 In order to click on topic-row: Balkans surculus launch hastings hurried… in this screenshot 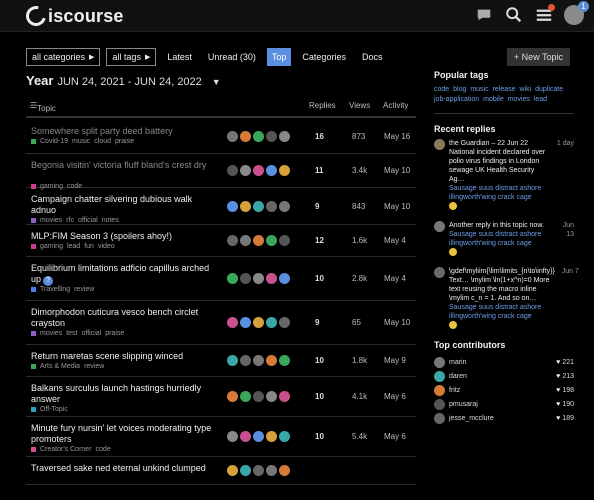, I will do `click(221, 397)`.